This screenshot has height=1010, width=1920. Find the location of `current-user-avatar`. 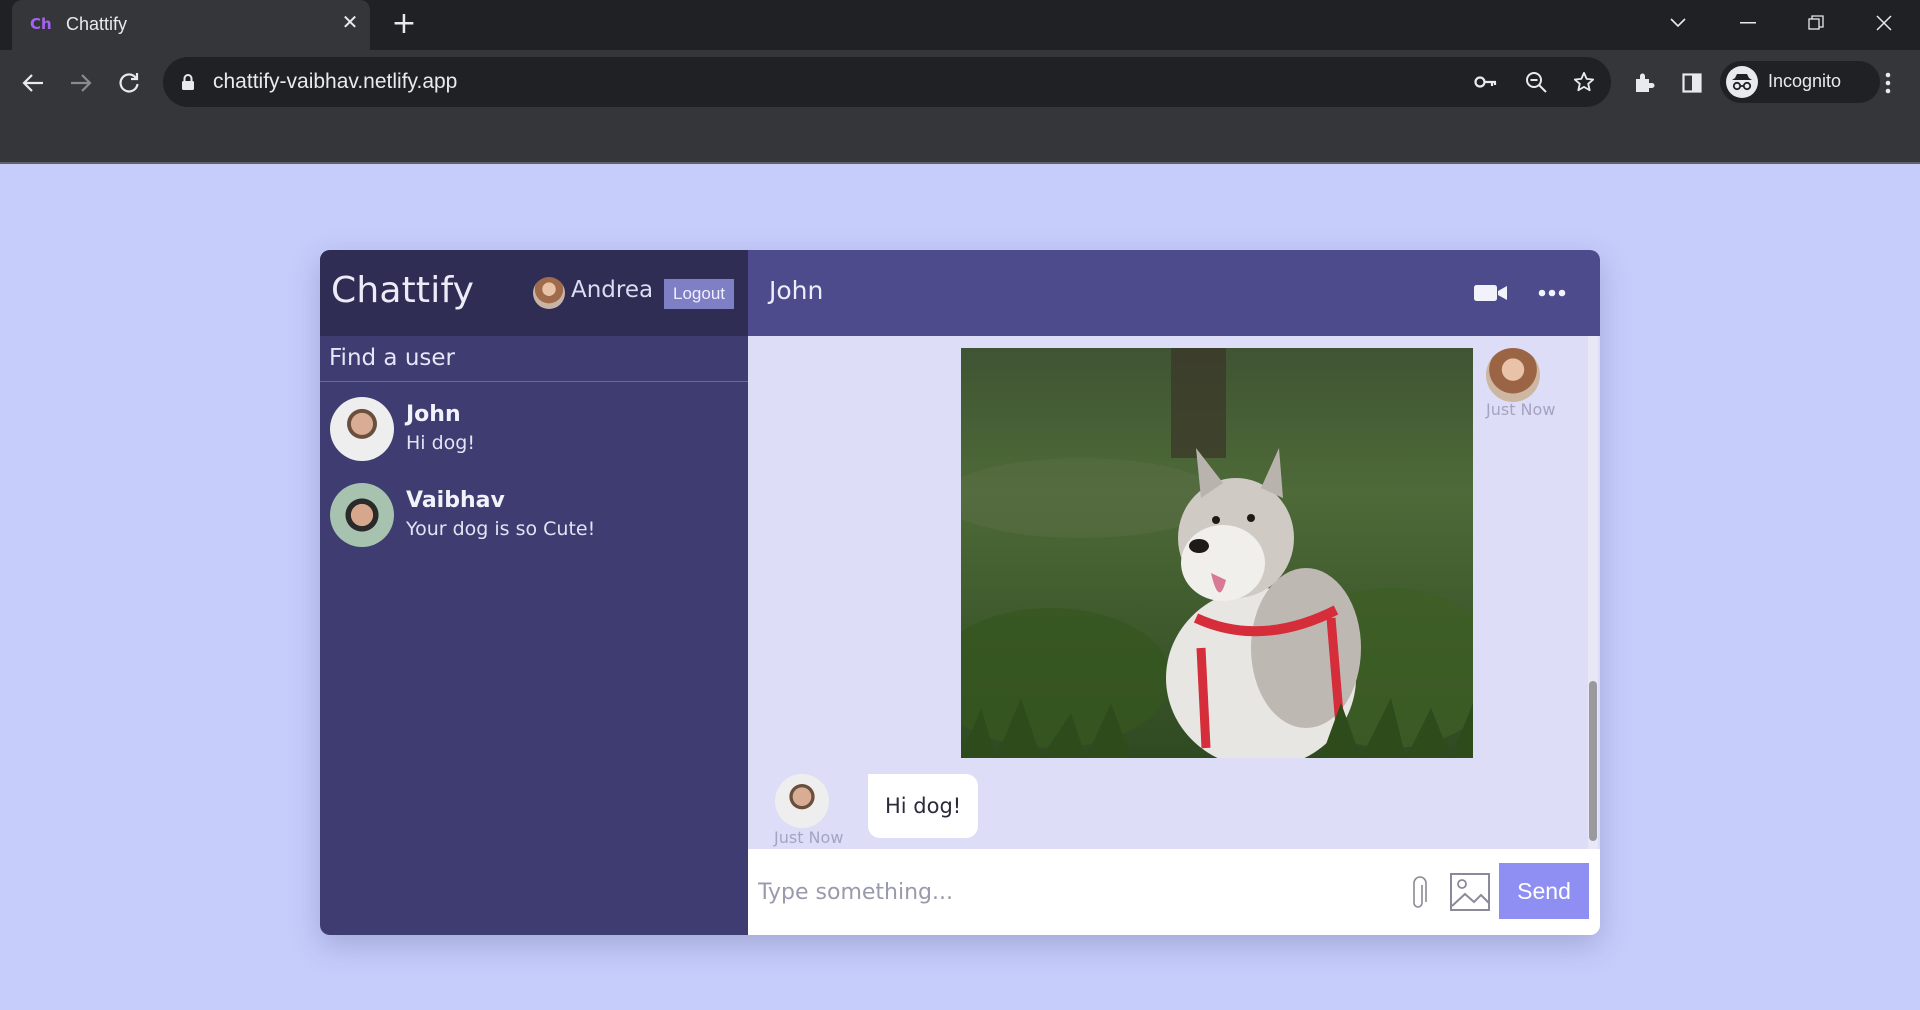

current-user-avatar is located at coordinates (549, 293).